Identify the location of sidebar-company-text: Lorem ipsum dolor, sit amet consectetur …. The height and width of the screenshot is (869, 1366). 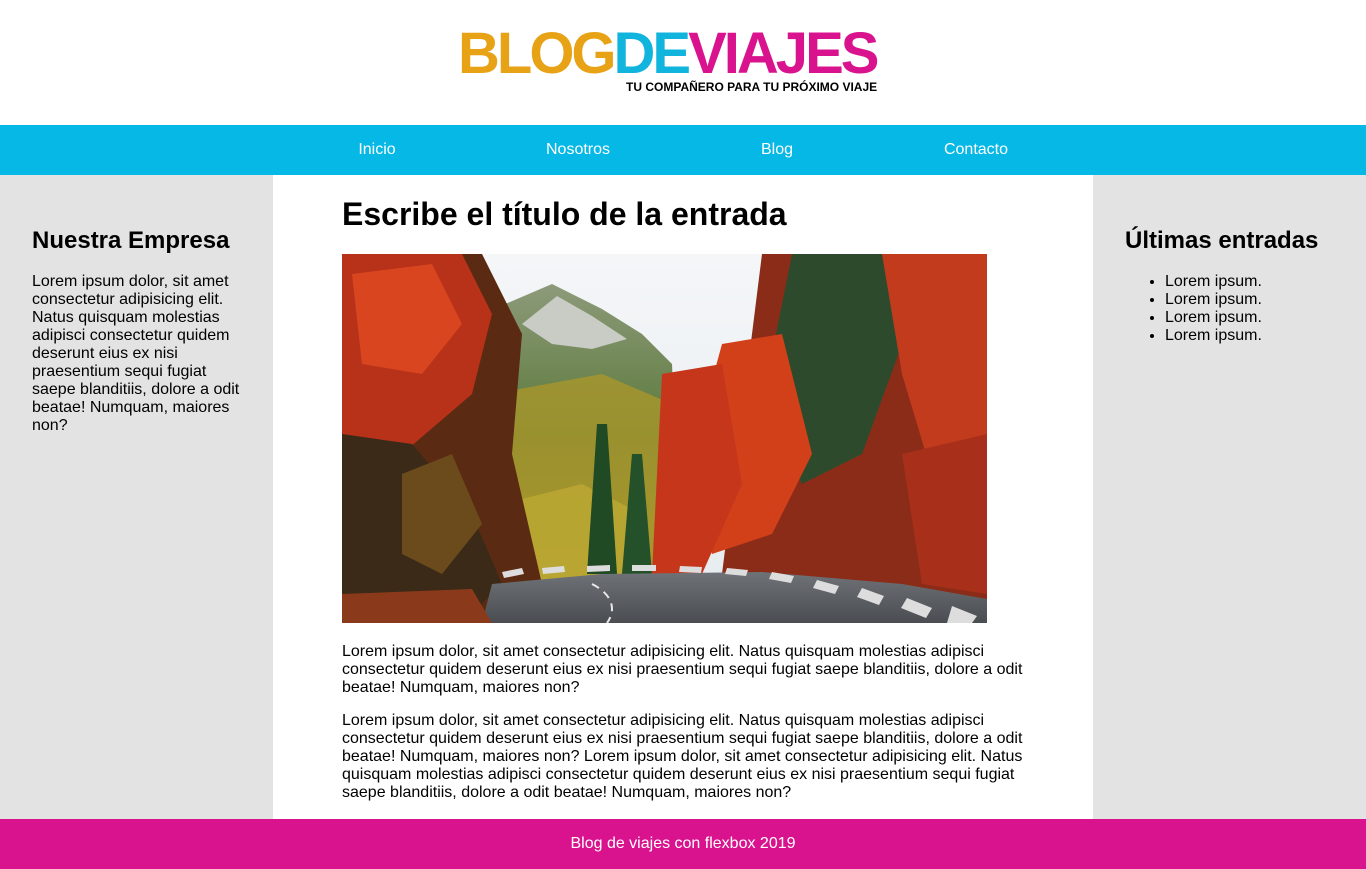
(136, 353).